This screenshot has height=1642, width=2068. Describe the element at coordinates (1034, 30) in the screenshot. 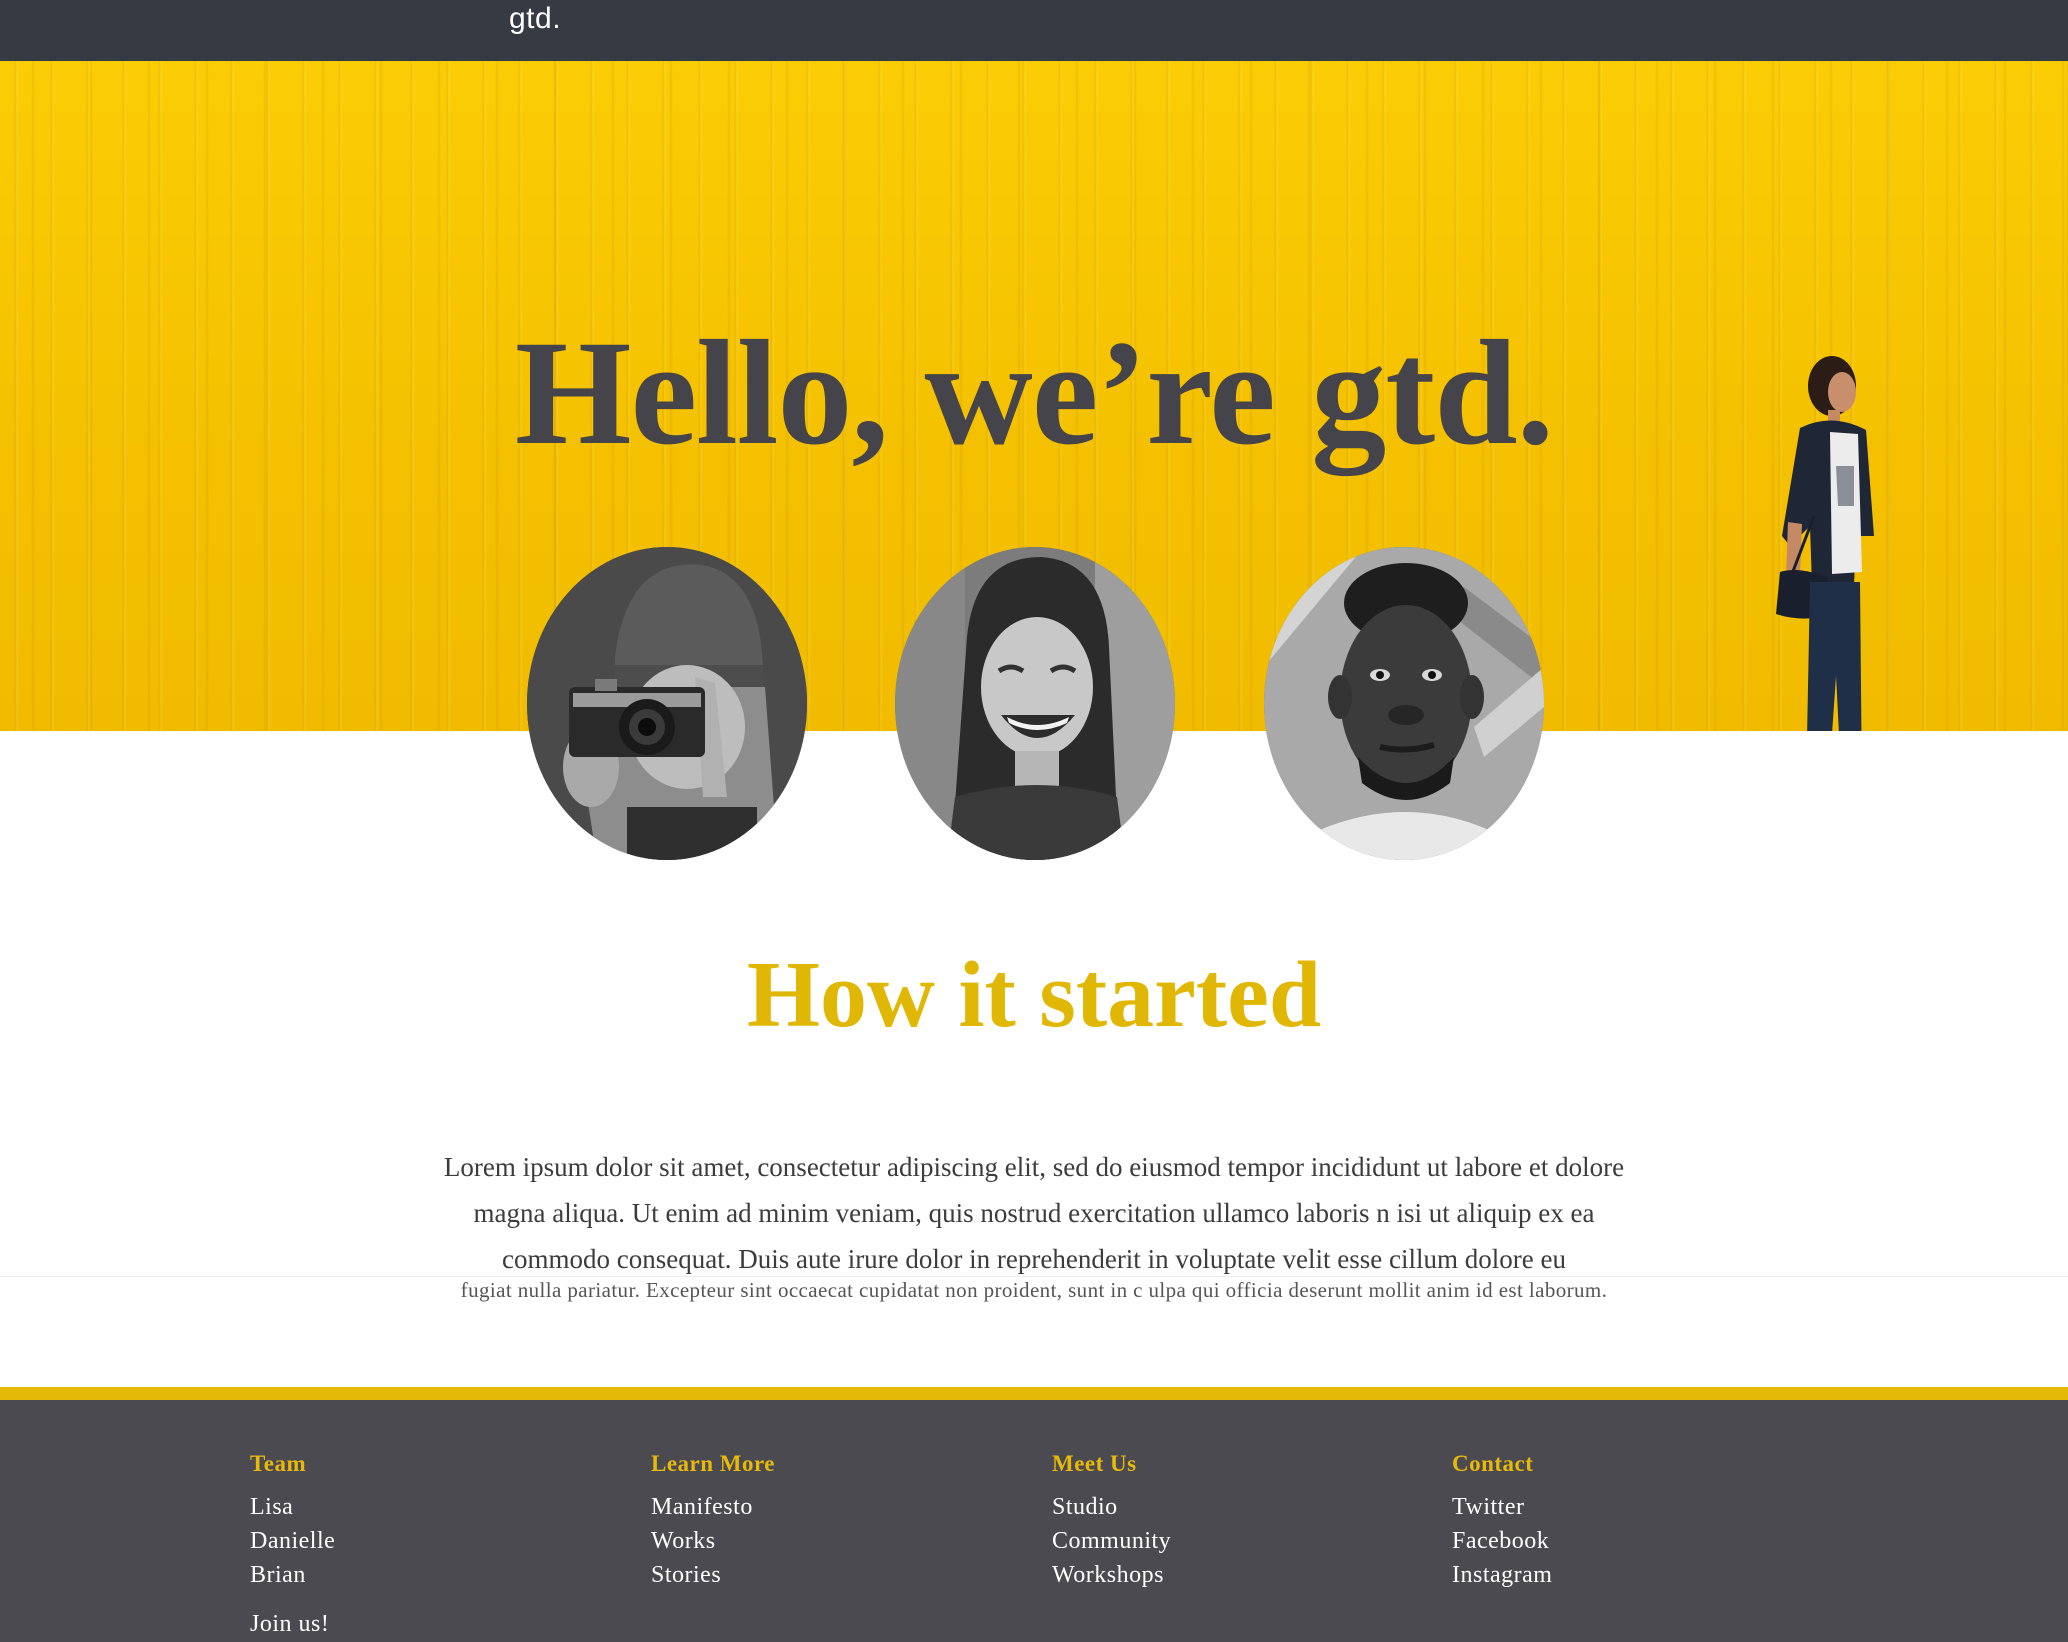

I see `top-navbar: gtd.` at that location.